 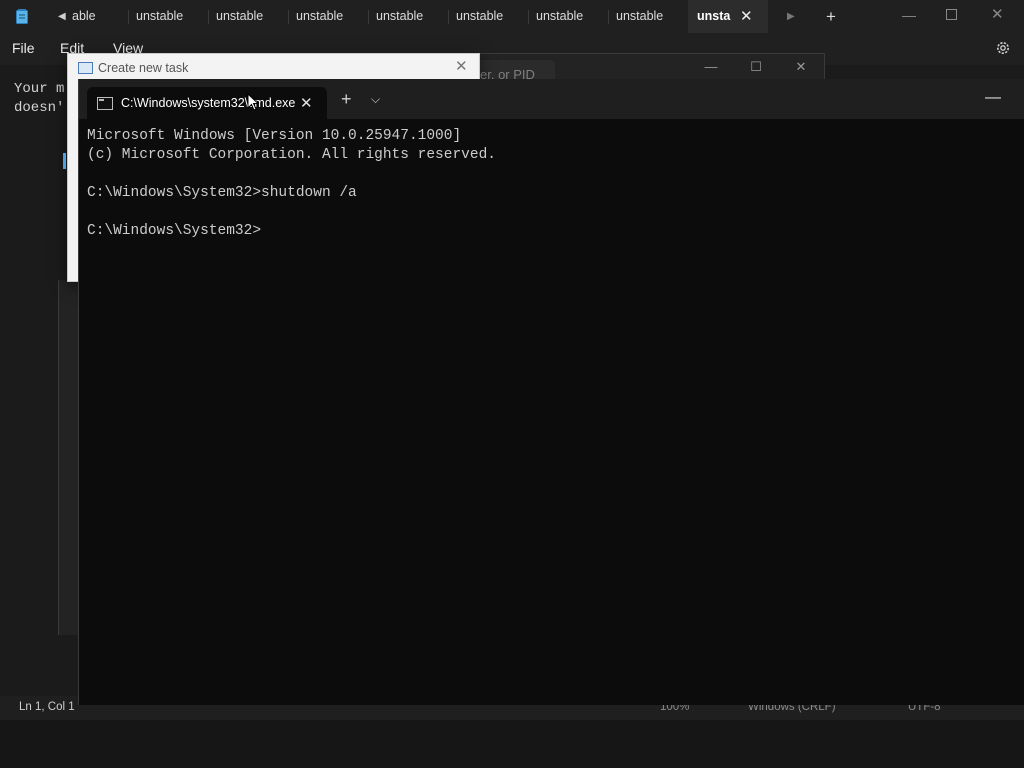 What do you see at coordinates (791, 16) in the screenshot?
I see `scroll-tabs-right-button: ▶` at bounding box center [791, 16].